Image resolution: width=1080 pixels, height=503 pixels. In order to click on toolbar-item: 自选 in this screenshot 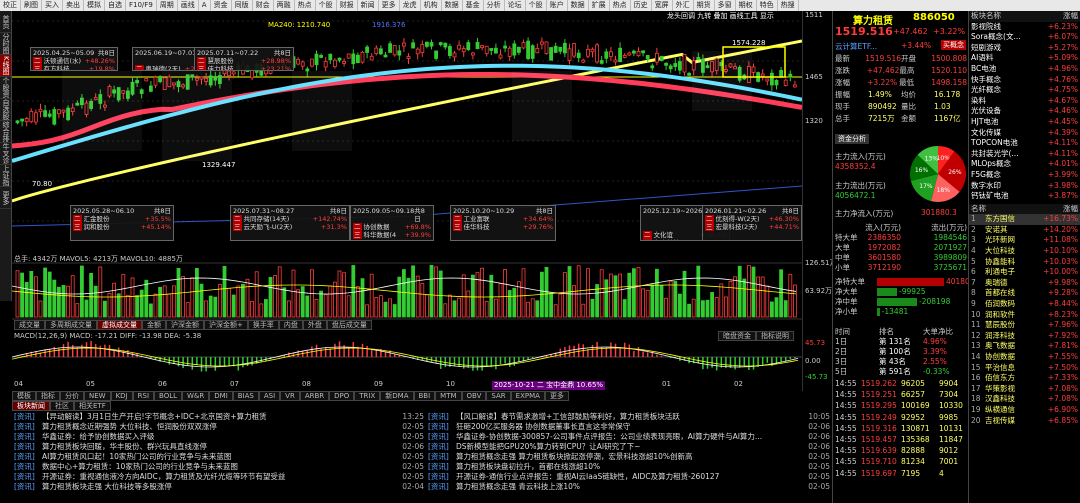, I will do `click(115, 5)`.